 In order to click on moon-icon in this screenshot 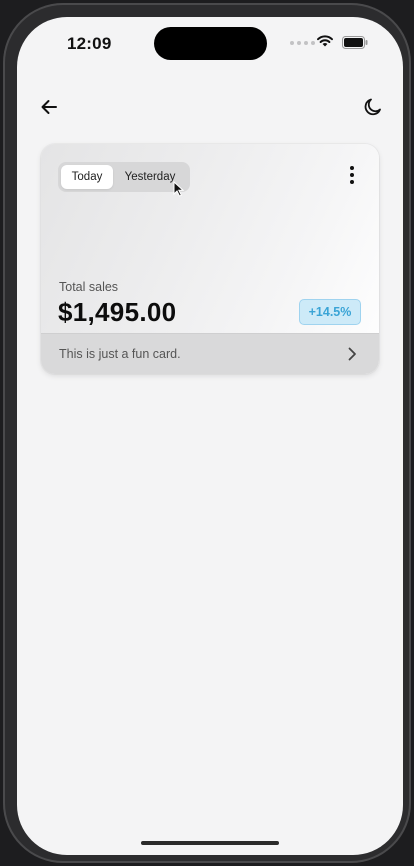, I will do `click(372, 107)`.